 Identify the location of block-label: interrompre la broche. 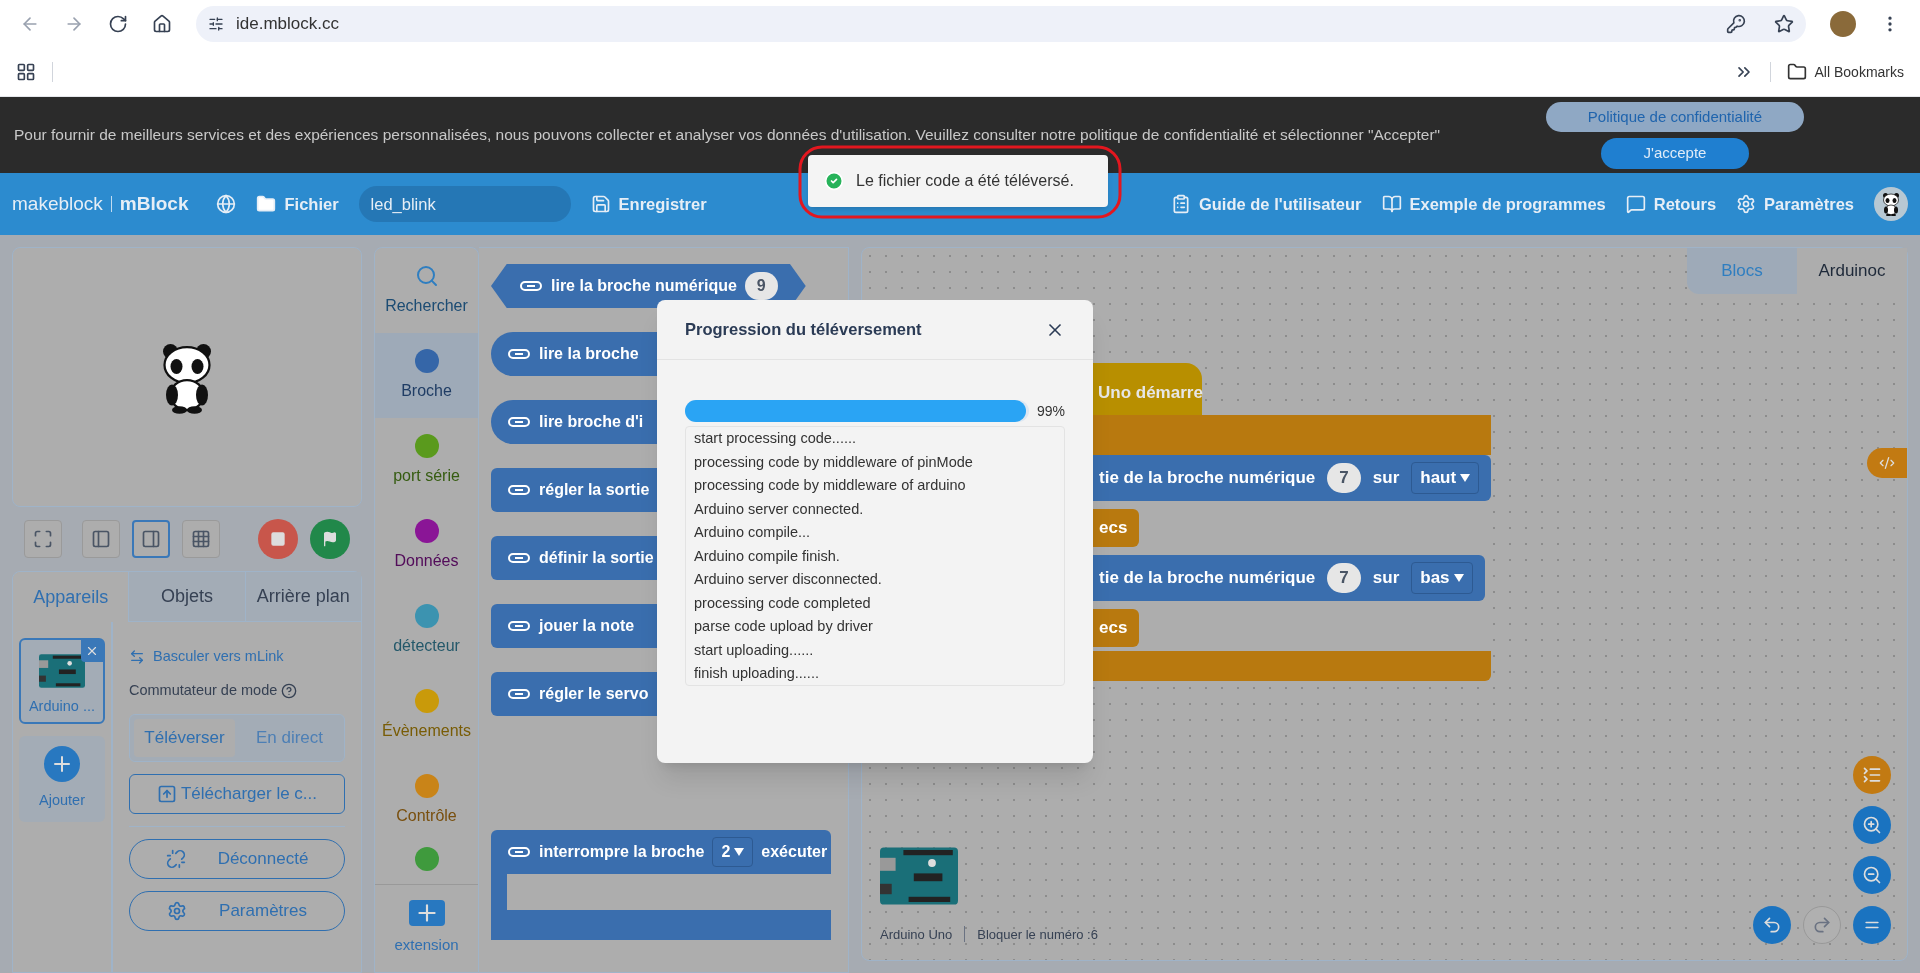
(622, 852).